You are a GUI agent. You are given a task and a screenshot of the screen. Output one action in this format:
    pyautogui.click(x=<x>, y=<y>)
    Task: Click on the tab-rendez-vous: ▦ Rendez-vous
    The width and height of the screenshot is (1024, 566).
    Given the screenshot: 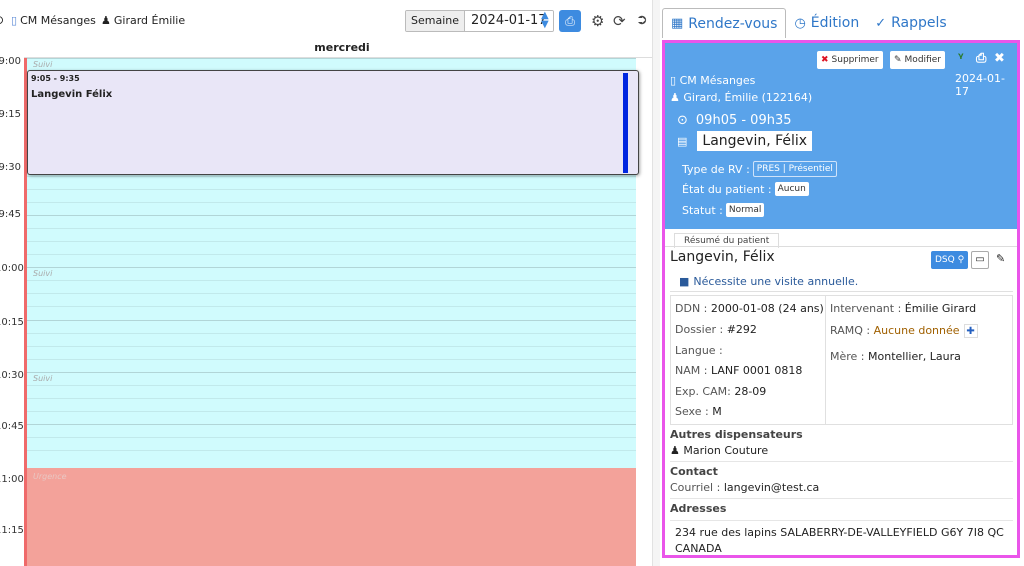 What is the action you would take?
    pyautogui.click(x=724, y=23)
    